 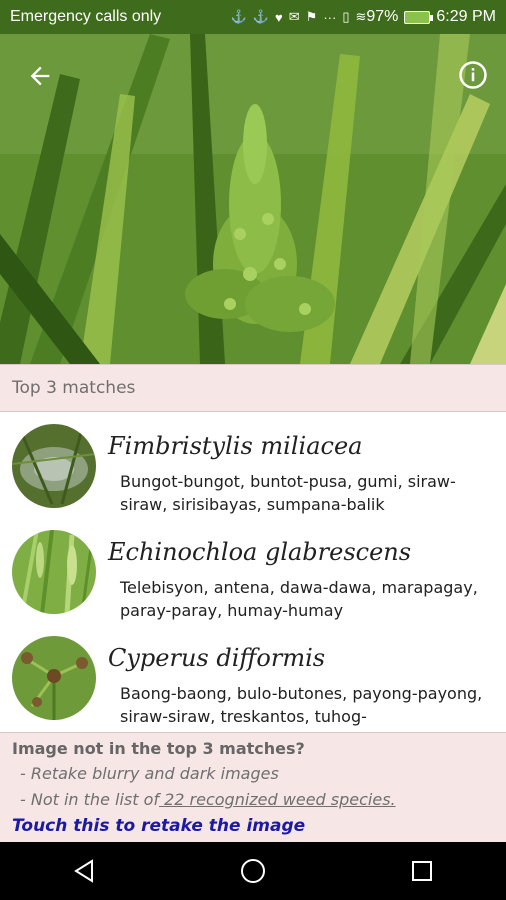 I want to click on match-scientific-name: Echinochloa glabrescens, so click(x=260, y=552).